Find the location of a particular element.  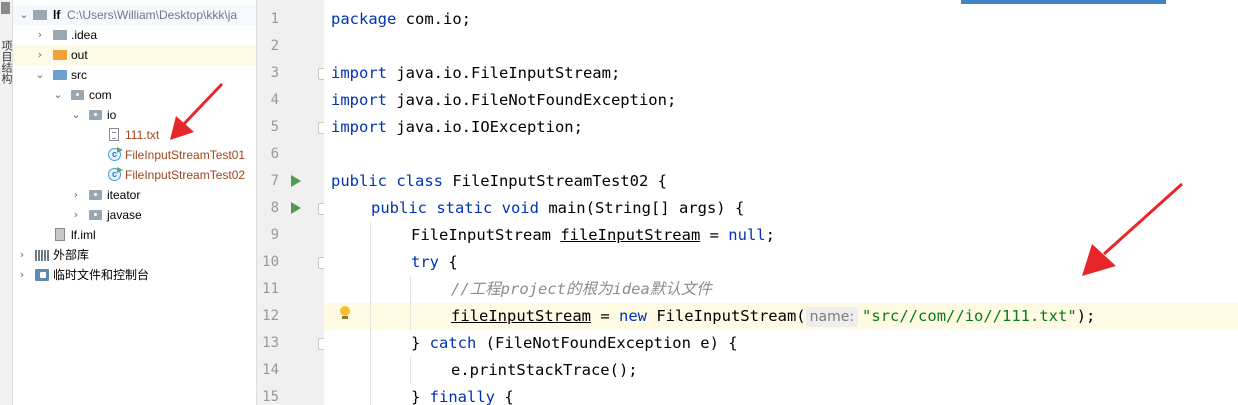

editor-gutter: 1 2 3 4 5 6 7 8 9 10 11 12 13 14 15 is located at coordinates (292, 202).